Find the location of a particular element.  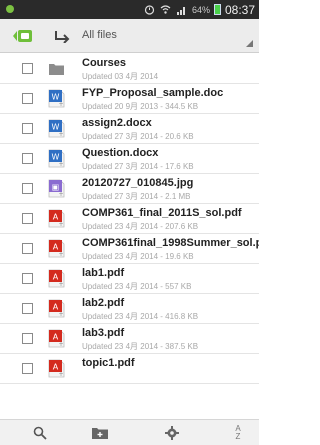

file-name: COMP361final_1998Summer_sol.pdf is located at coordinates (170, 243).